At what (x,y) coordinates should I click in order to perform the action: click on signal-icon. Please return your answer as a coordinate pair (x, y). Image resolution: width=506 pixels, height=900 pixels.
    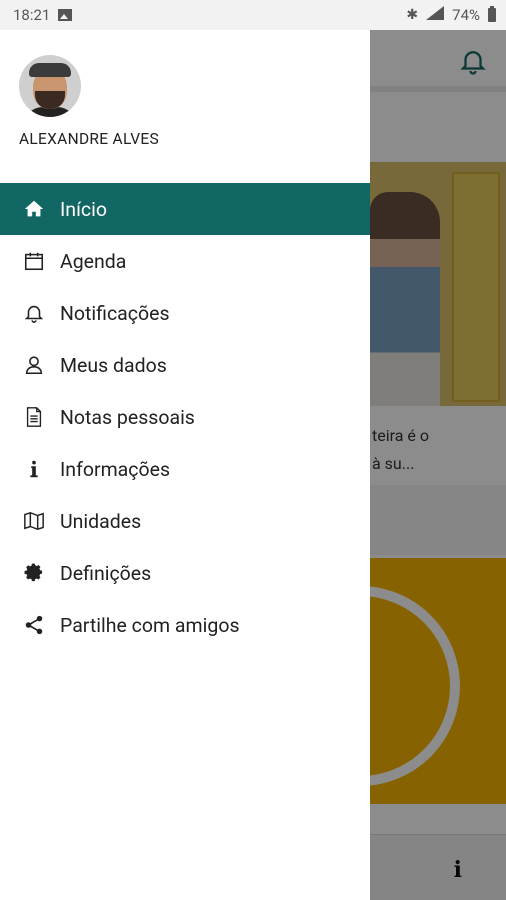
    Looking at the image, I should click on (435, 15).